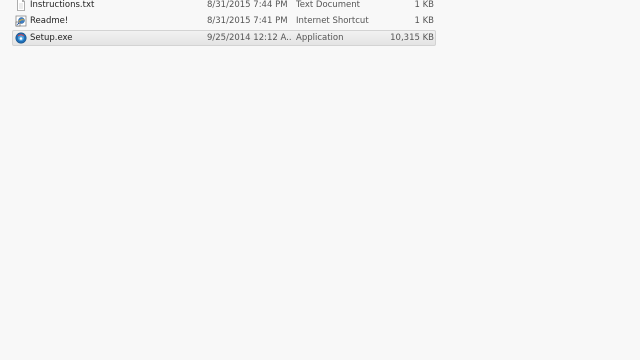  Describe the element at coordinates (62, 5) in the screenshot. I see `file-name: Instructions.txt` at that location.